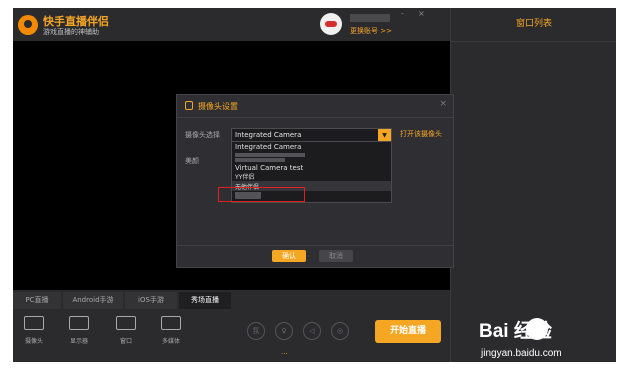  I want to click on baidu-jingyan-watermark: Bai 经验 jingyan.baidu.com, so click(549, 344).